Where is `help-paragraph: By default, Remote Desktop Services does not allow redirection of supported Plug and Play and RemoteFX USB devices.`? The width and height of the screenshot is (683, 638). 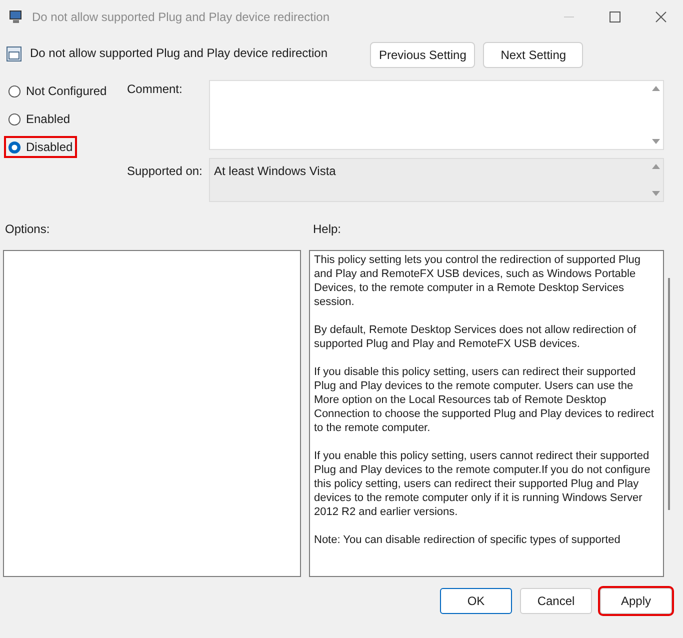
help-paragraph: By default, Remote Desktop Services does not allow redirection of supported Plug and Play and RemoteFX USB devices. is located at coordinates (476, 337).